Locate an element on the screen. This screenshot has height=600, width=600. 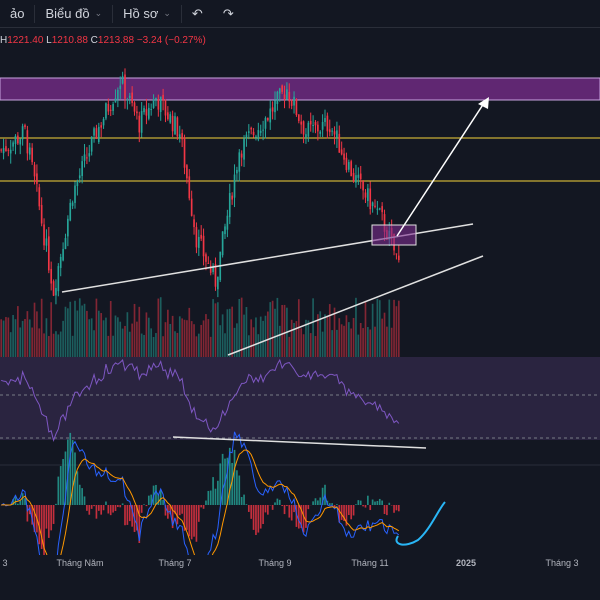
macd-projection-curve is located at coordinates (420, 523).